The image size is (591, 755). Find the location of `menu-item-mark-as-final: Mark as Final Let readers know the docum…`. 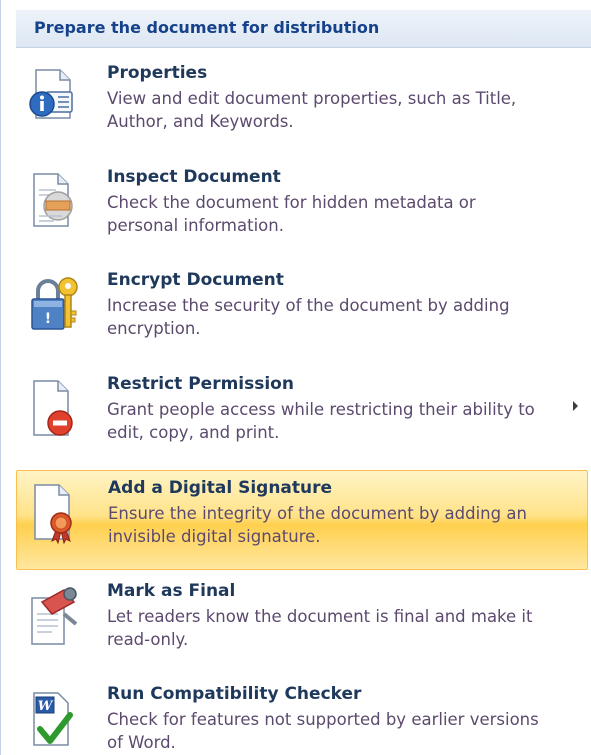

menu-item-mark-as-final: Mark as Final Let readers know the docum… is located at coordinates (302, 624).